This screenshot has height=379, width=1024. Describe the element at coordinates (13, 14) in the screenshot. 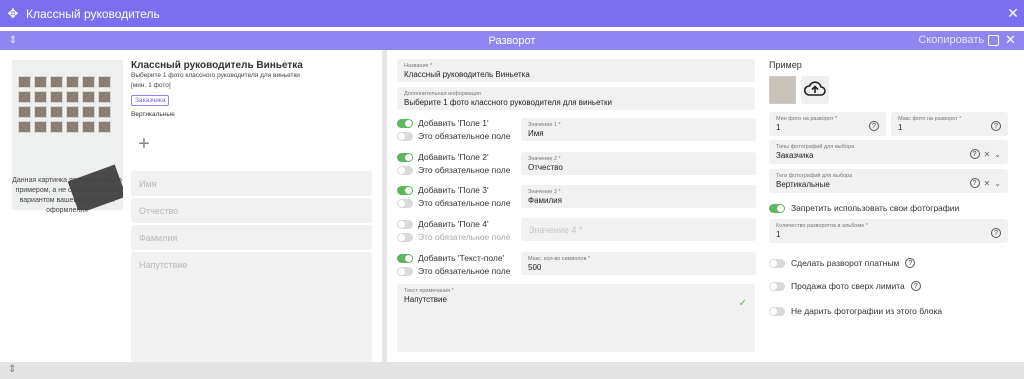

I see `move-icon: ✥` at that location.